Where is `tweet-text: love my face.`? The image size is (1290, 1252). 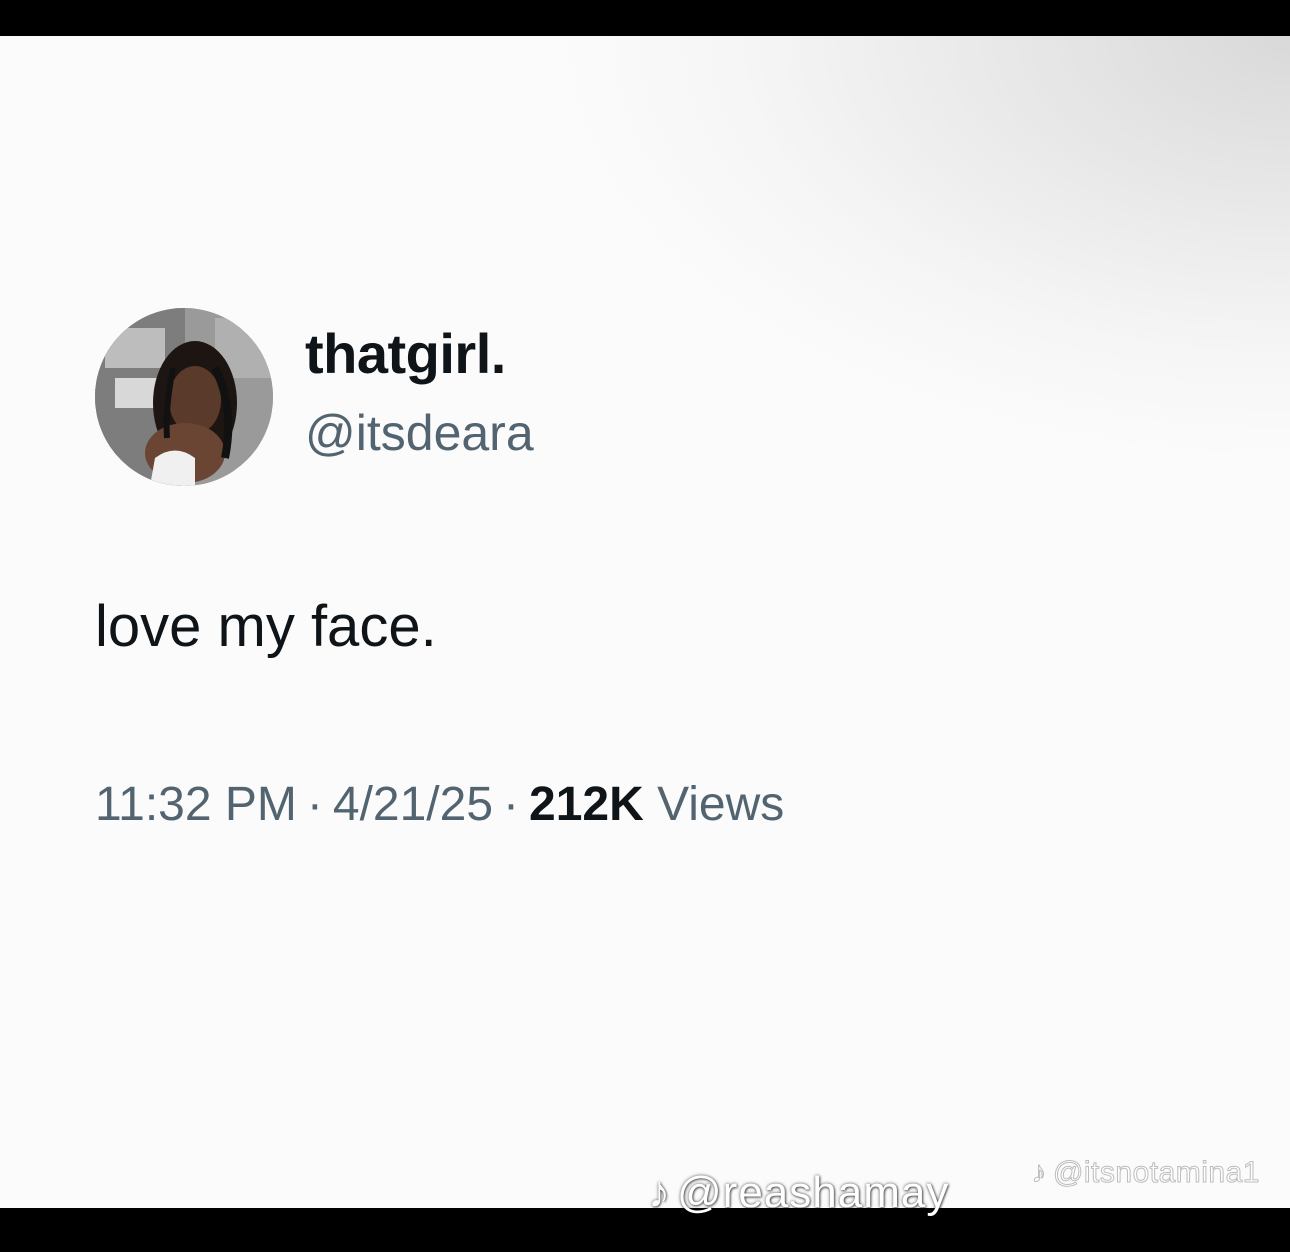
tweet-text: love my face. is located at coordinates (266, 626).